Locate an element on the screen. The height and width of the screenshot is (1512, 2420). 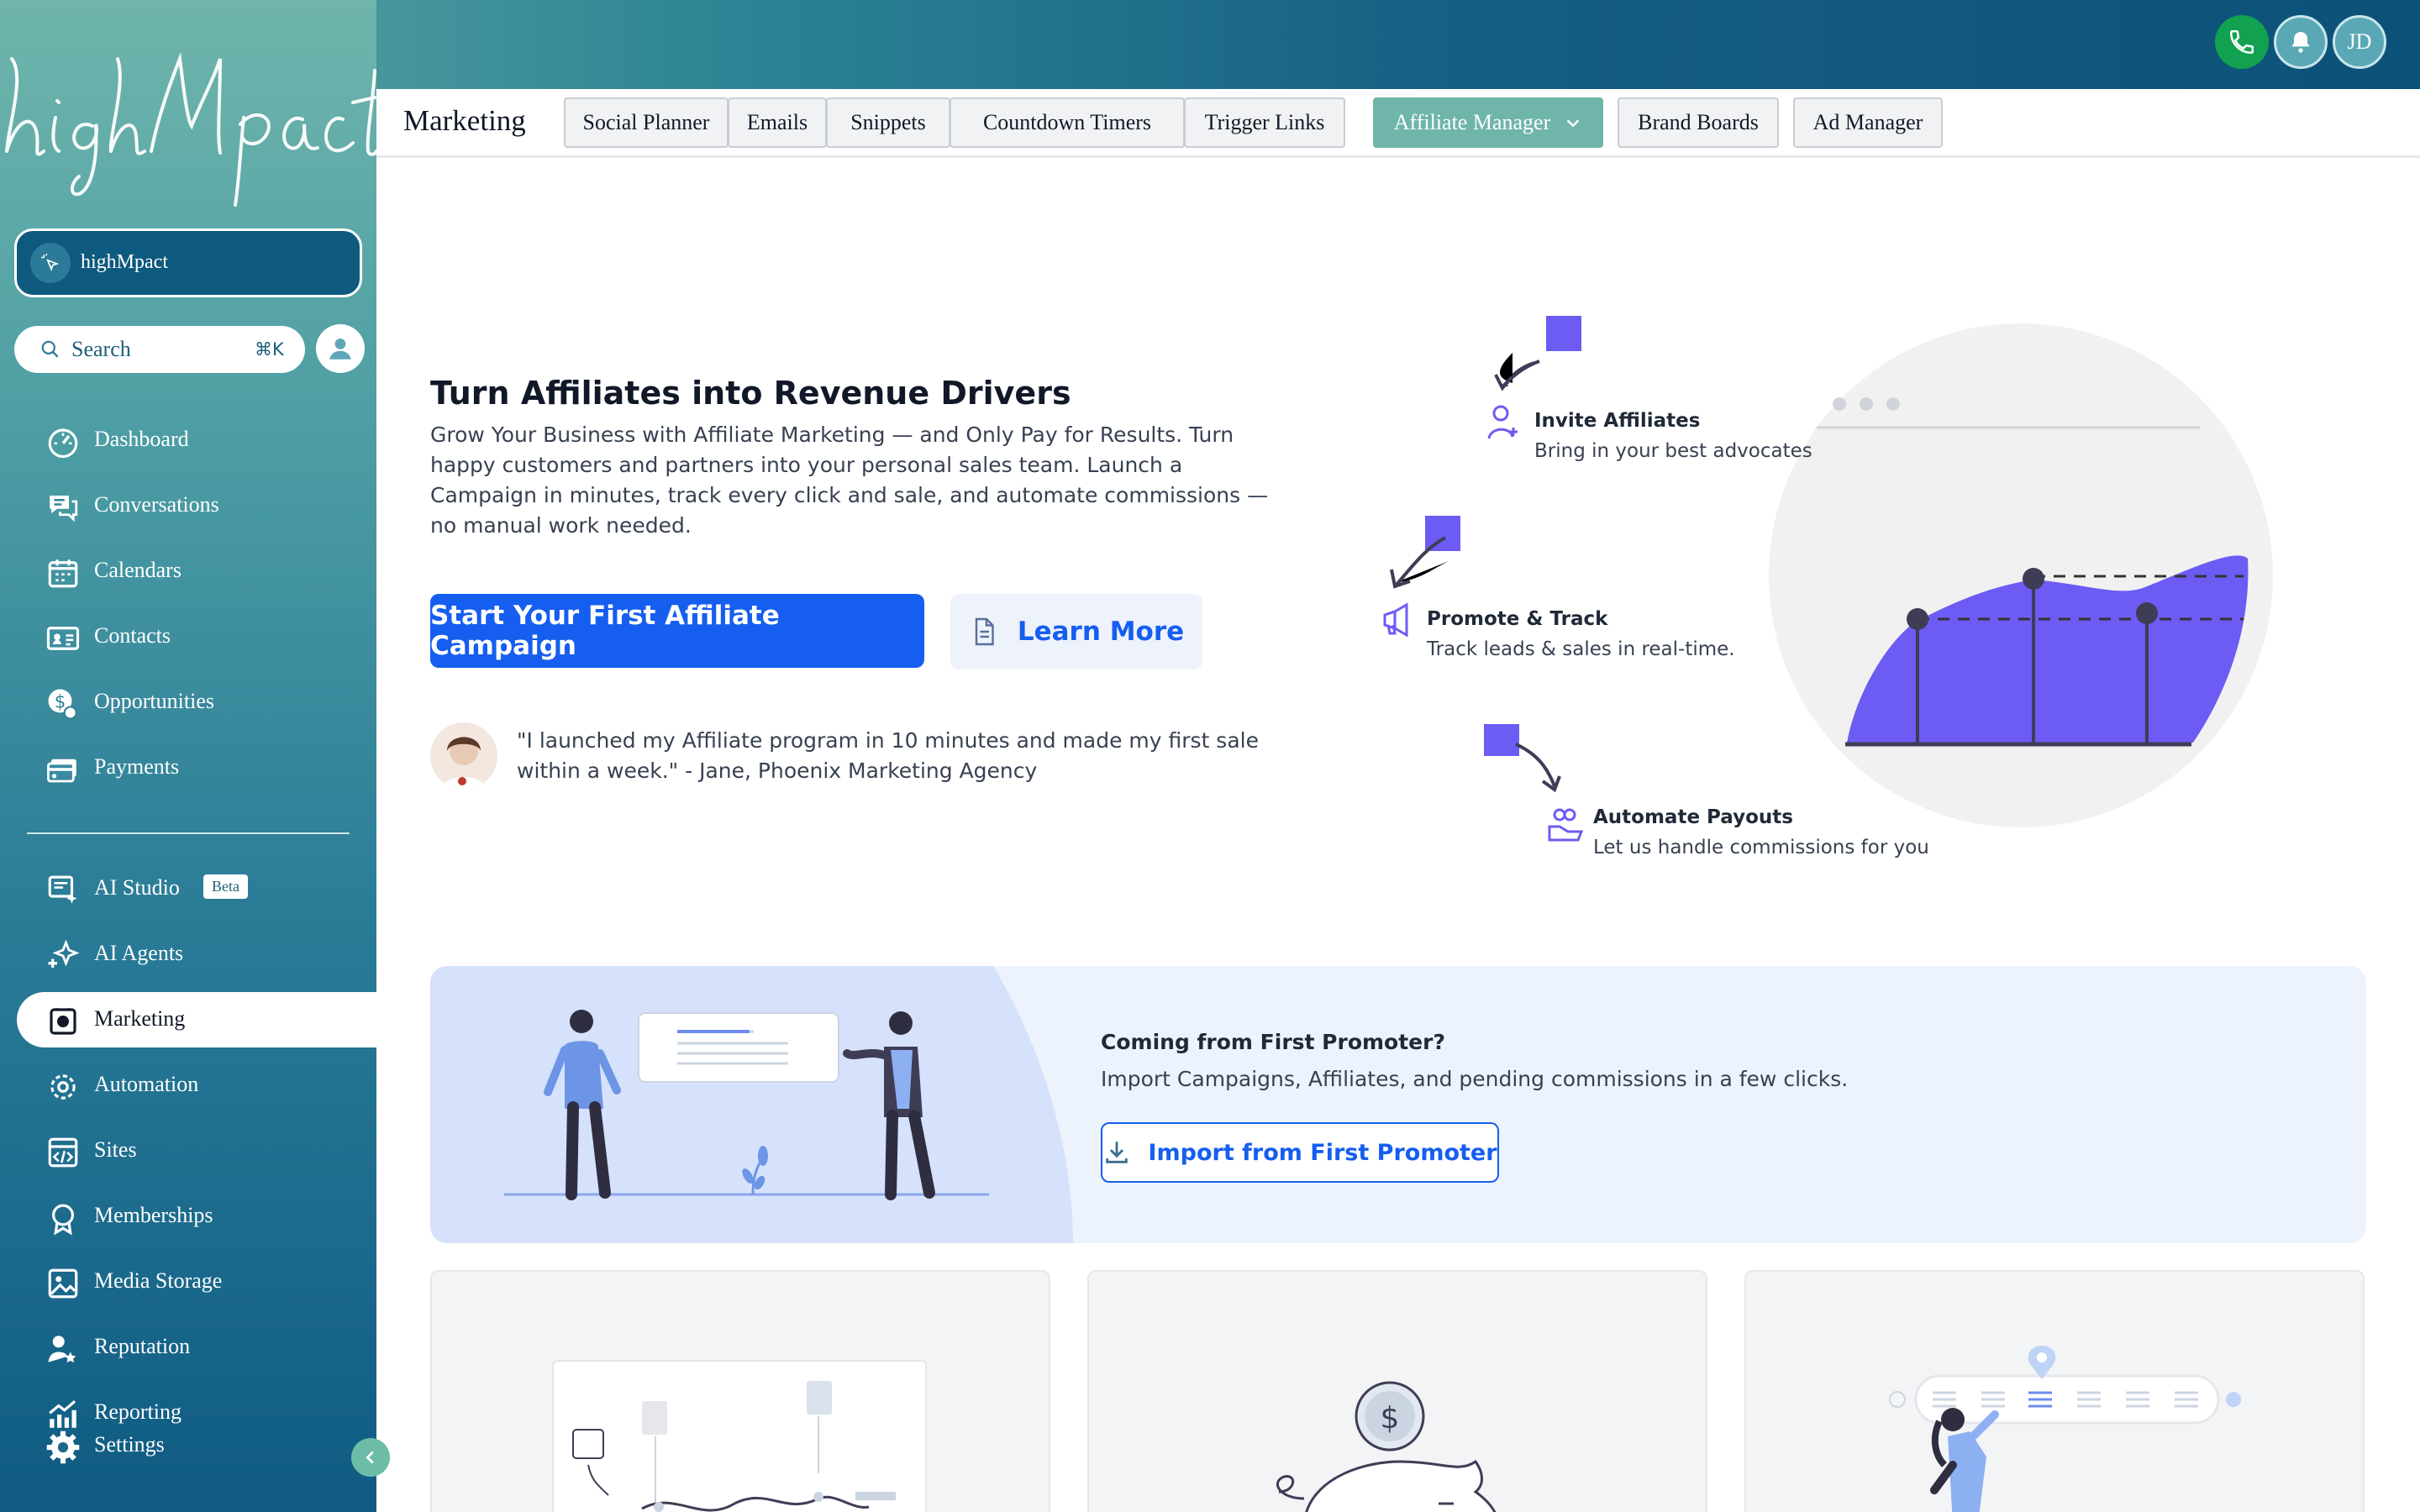
sidebar-item-label: Marketing is located at coordinates (140, 1018).